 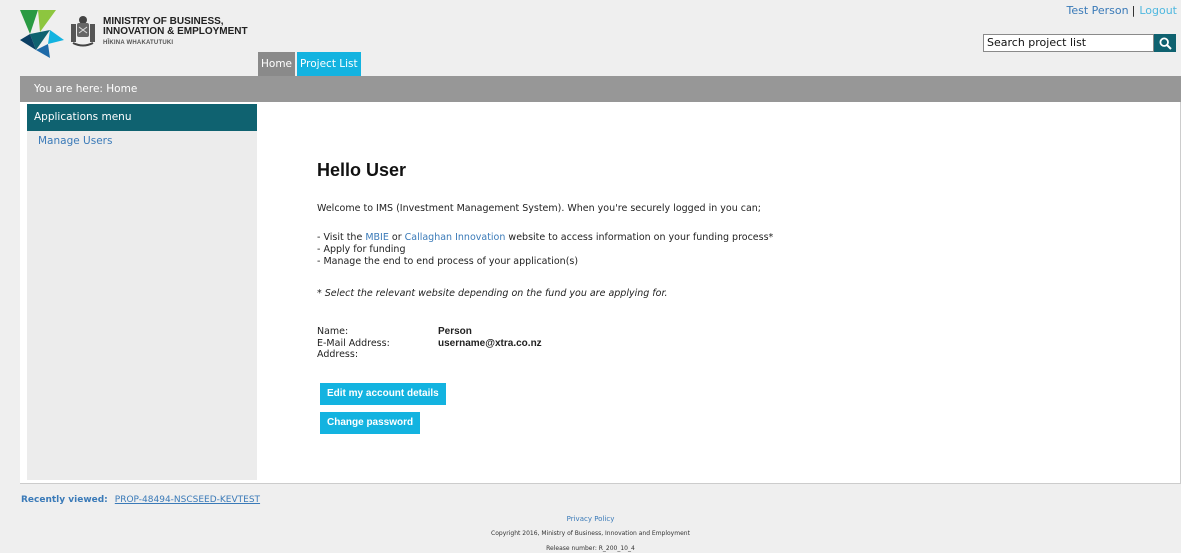 I want to click on release-number: Release number: R_200_10_4, so click(x=590, y=548).